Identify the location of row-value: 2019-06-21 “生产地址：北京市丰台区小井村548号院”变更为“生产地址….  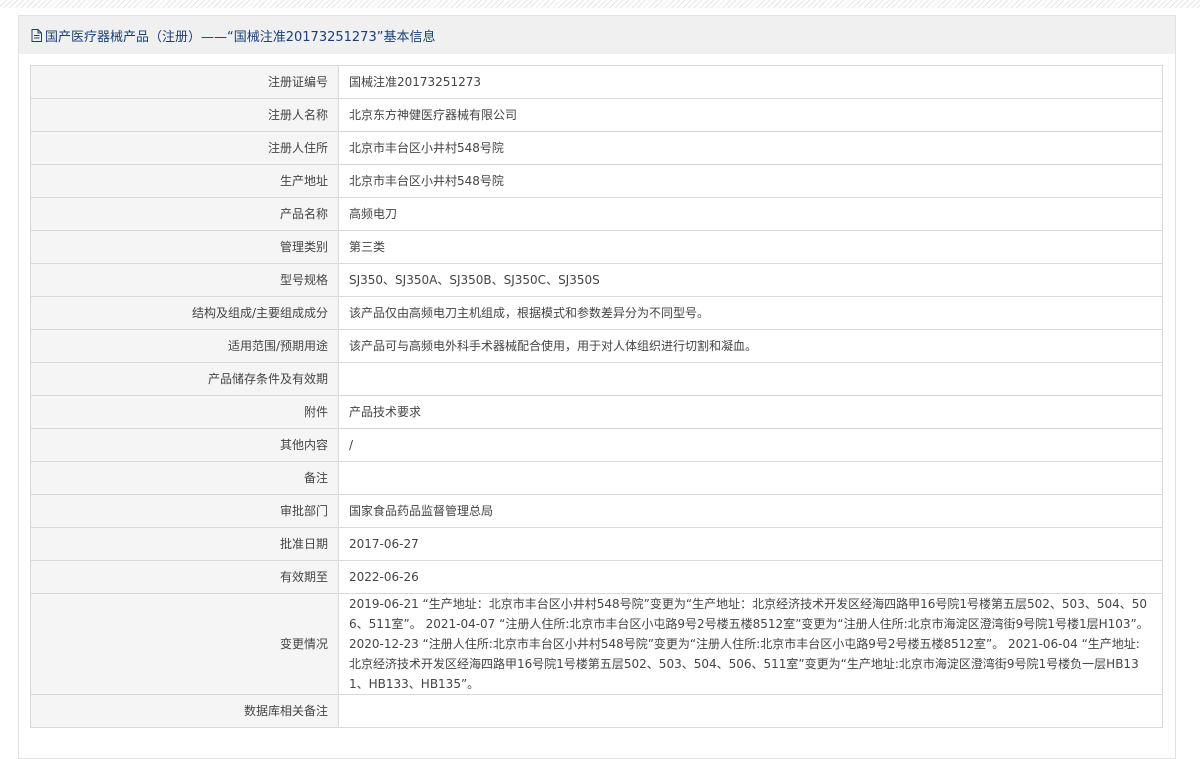
(750, 644).